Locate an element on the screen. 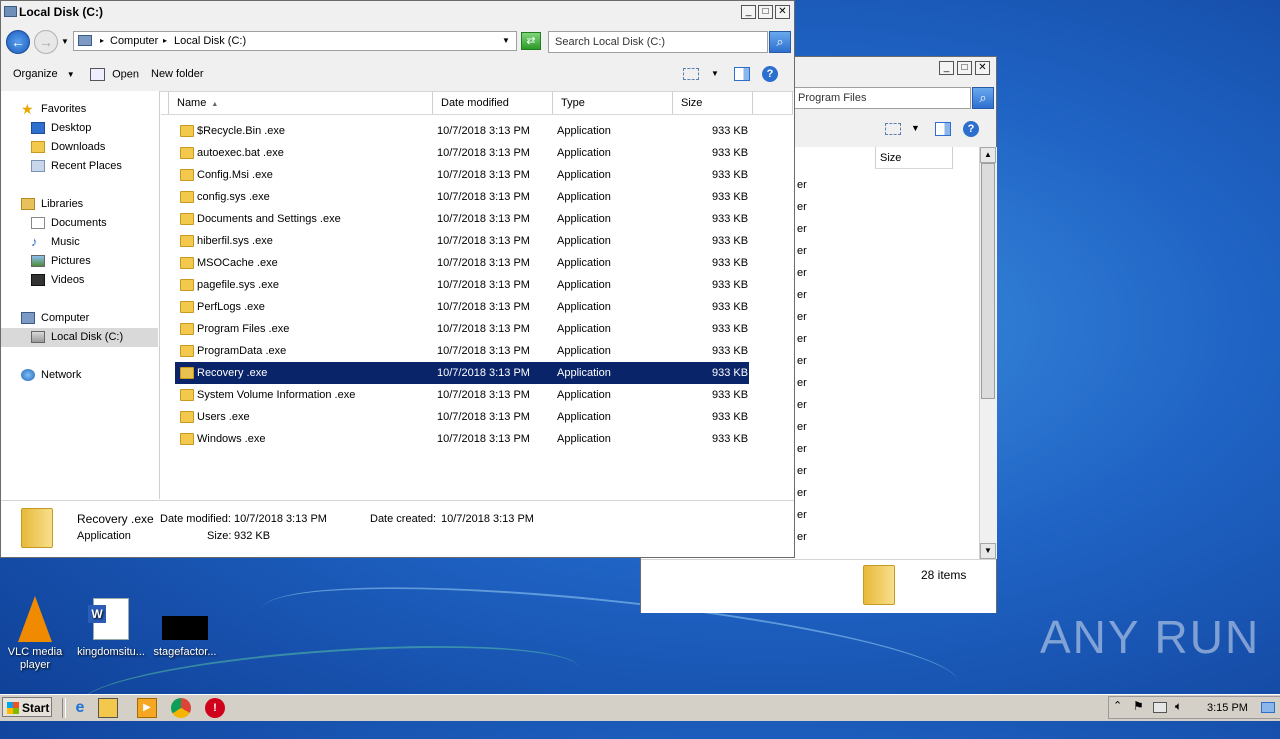 The height and width of the screenshot is (739, 1280). address-text: Program Files is located at coordinates (832, 98).